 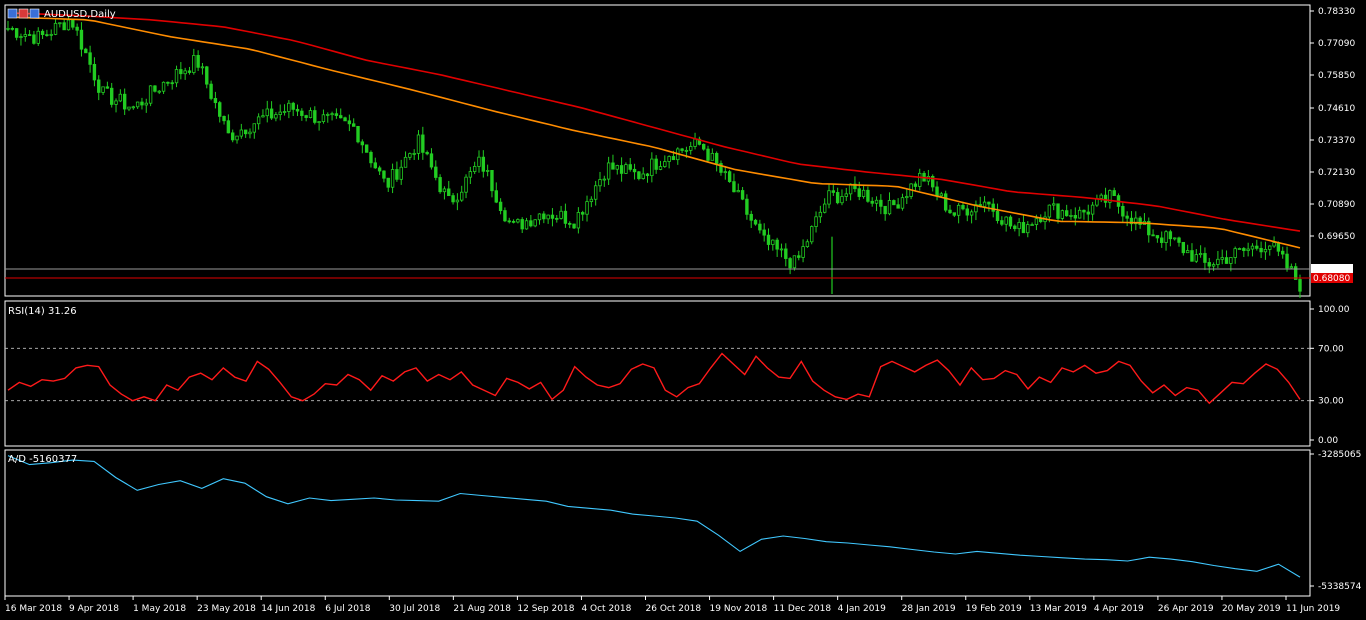 I want to click on time-axis-label: 23 May 2018, so click(x=226, y=609).